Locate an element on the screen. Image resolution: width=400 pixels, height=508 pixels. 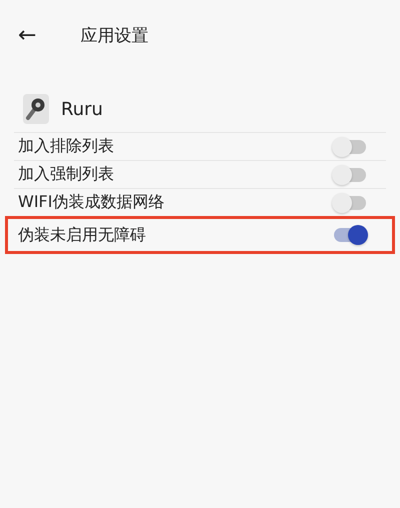
setting-label: 伪装未启用无障碍 is located at coordinates (82, 235).